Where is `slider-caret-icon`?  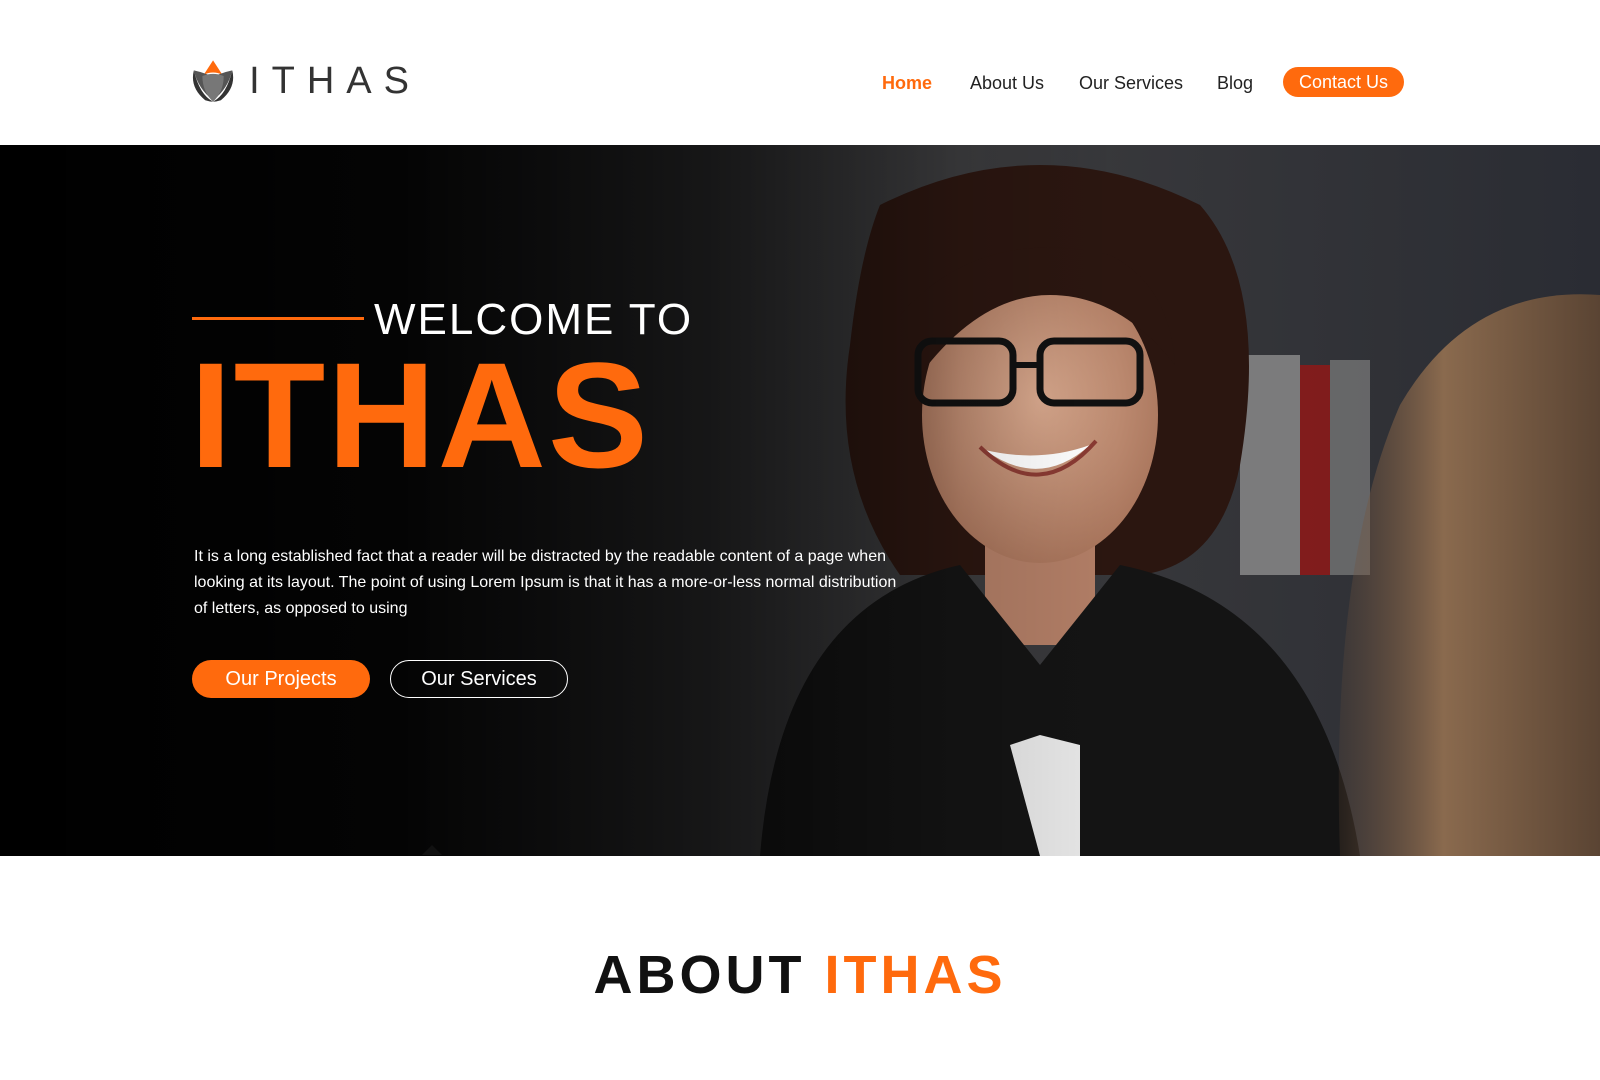 slider-caret-icon is located at coordinates (432, 850).